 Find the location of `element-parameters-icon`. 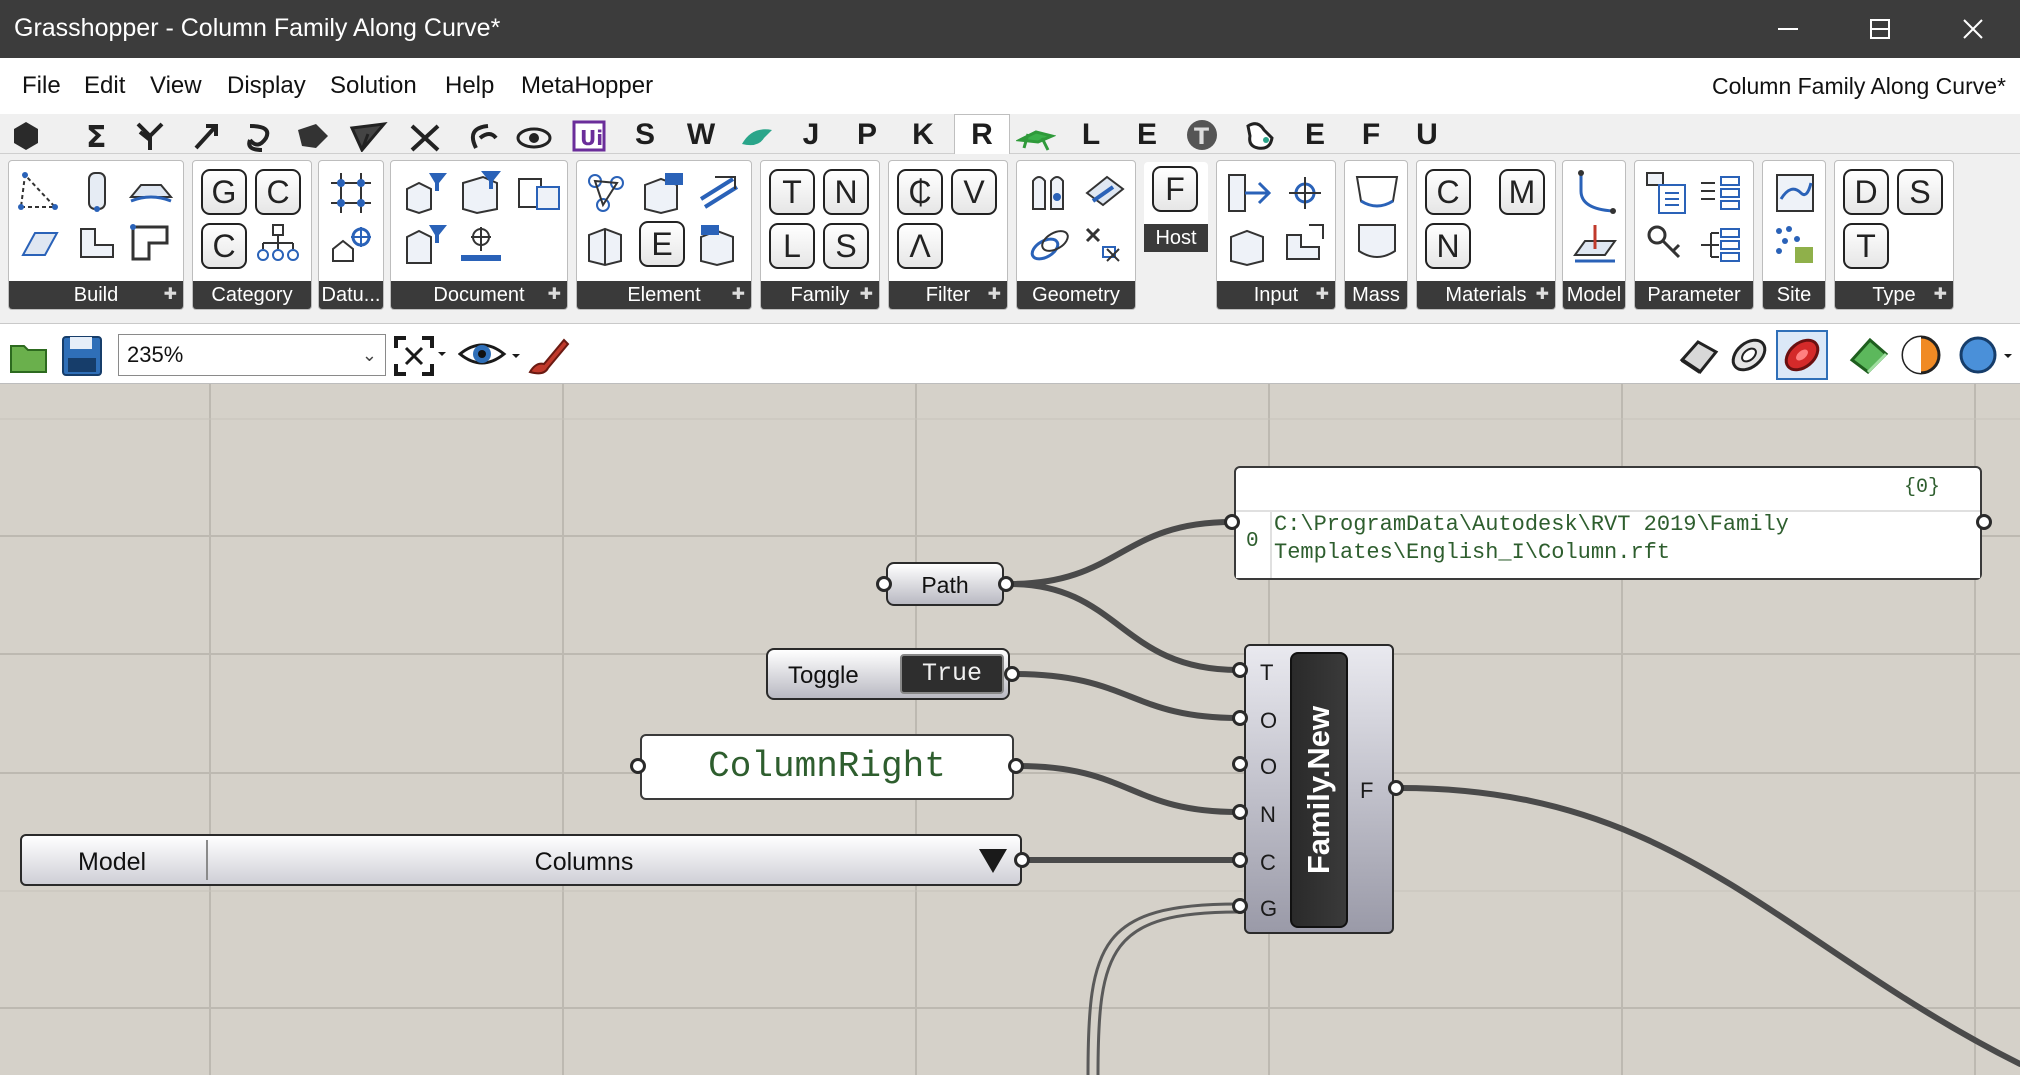

element-parameters-icon is located at coordinates (663, 193).